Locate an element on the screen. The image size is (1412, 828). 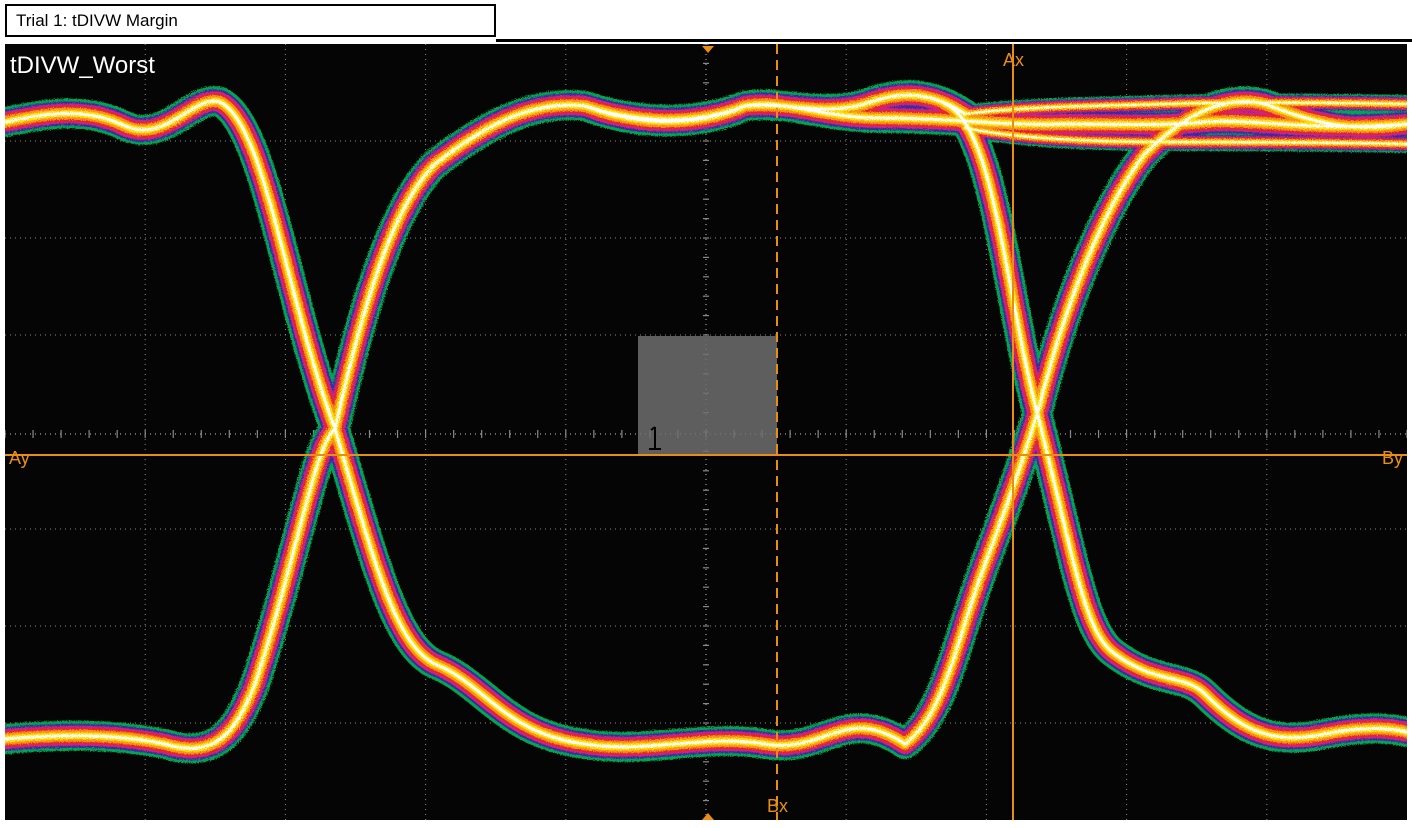
cursor-ax-label: Ax is located at coordinates (1014, 60).